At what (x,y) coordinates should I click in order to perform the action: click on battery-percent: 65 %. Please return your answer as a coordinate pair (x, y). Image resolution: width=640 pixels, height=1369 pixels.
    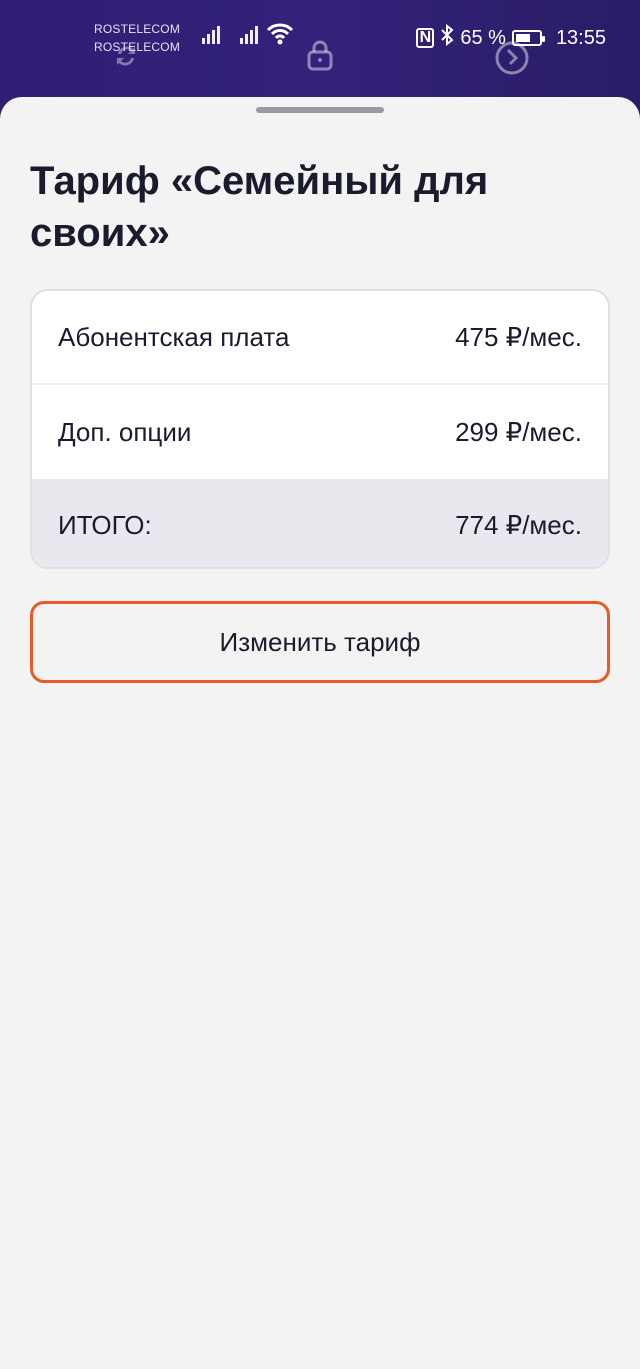
    Looking at the image, I should click on (483, 37).